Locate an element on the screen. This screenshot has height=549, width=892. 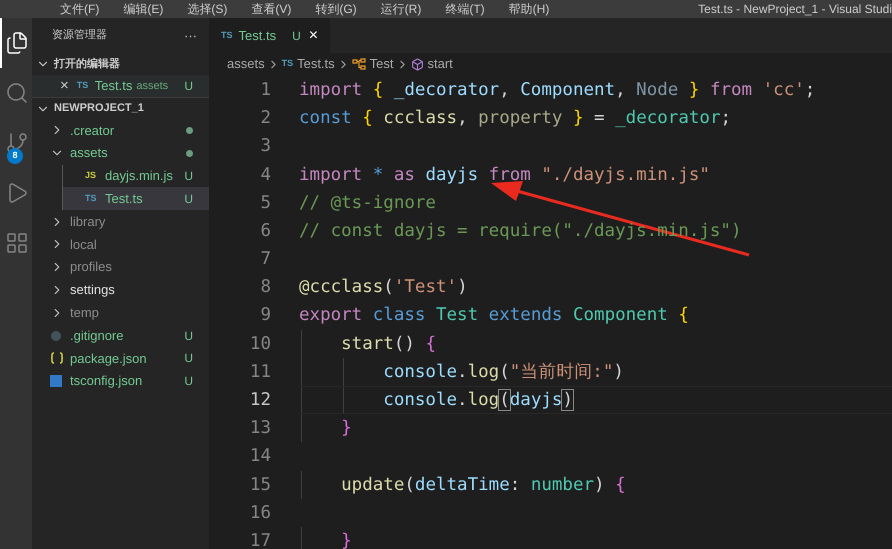
line-number: 6 is located at coordinates (265, 231).